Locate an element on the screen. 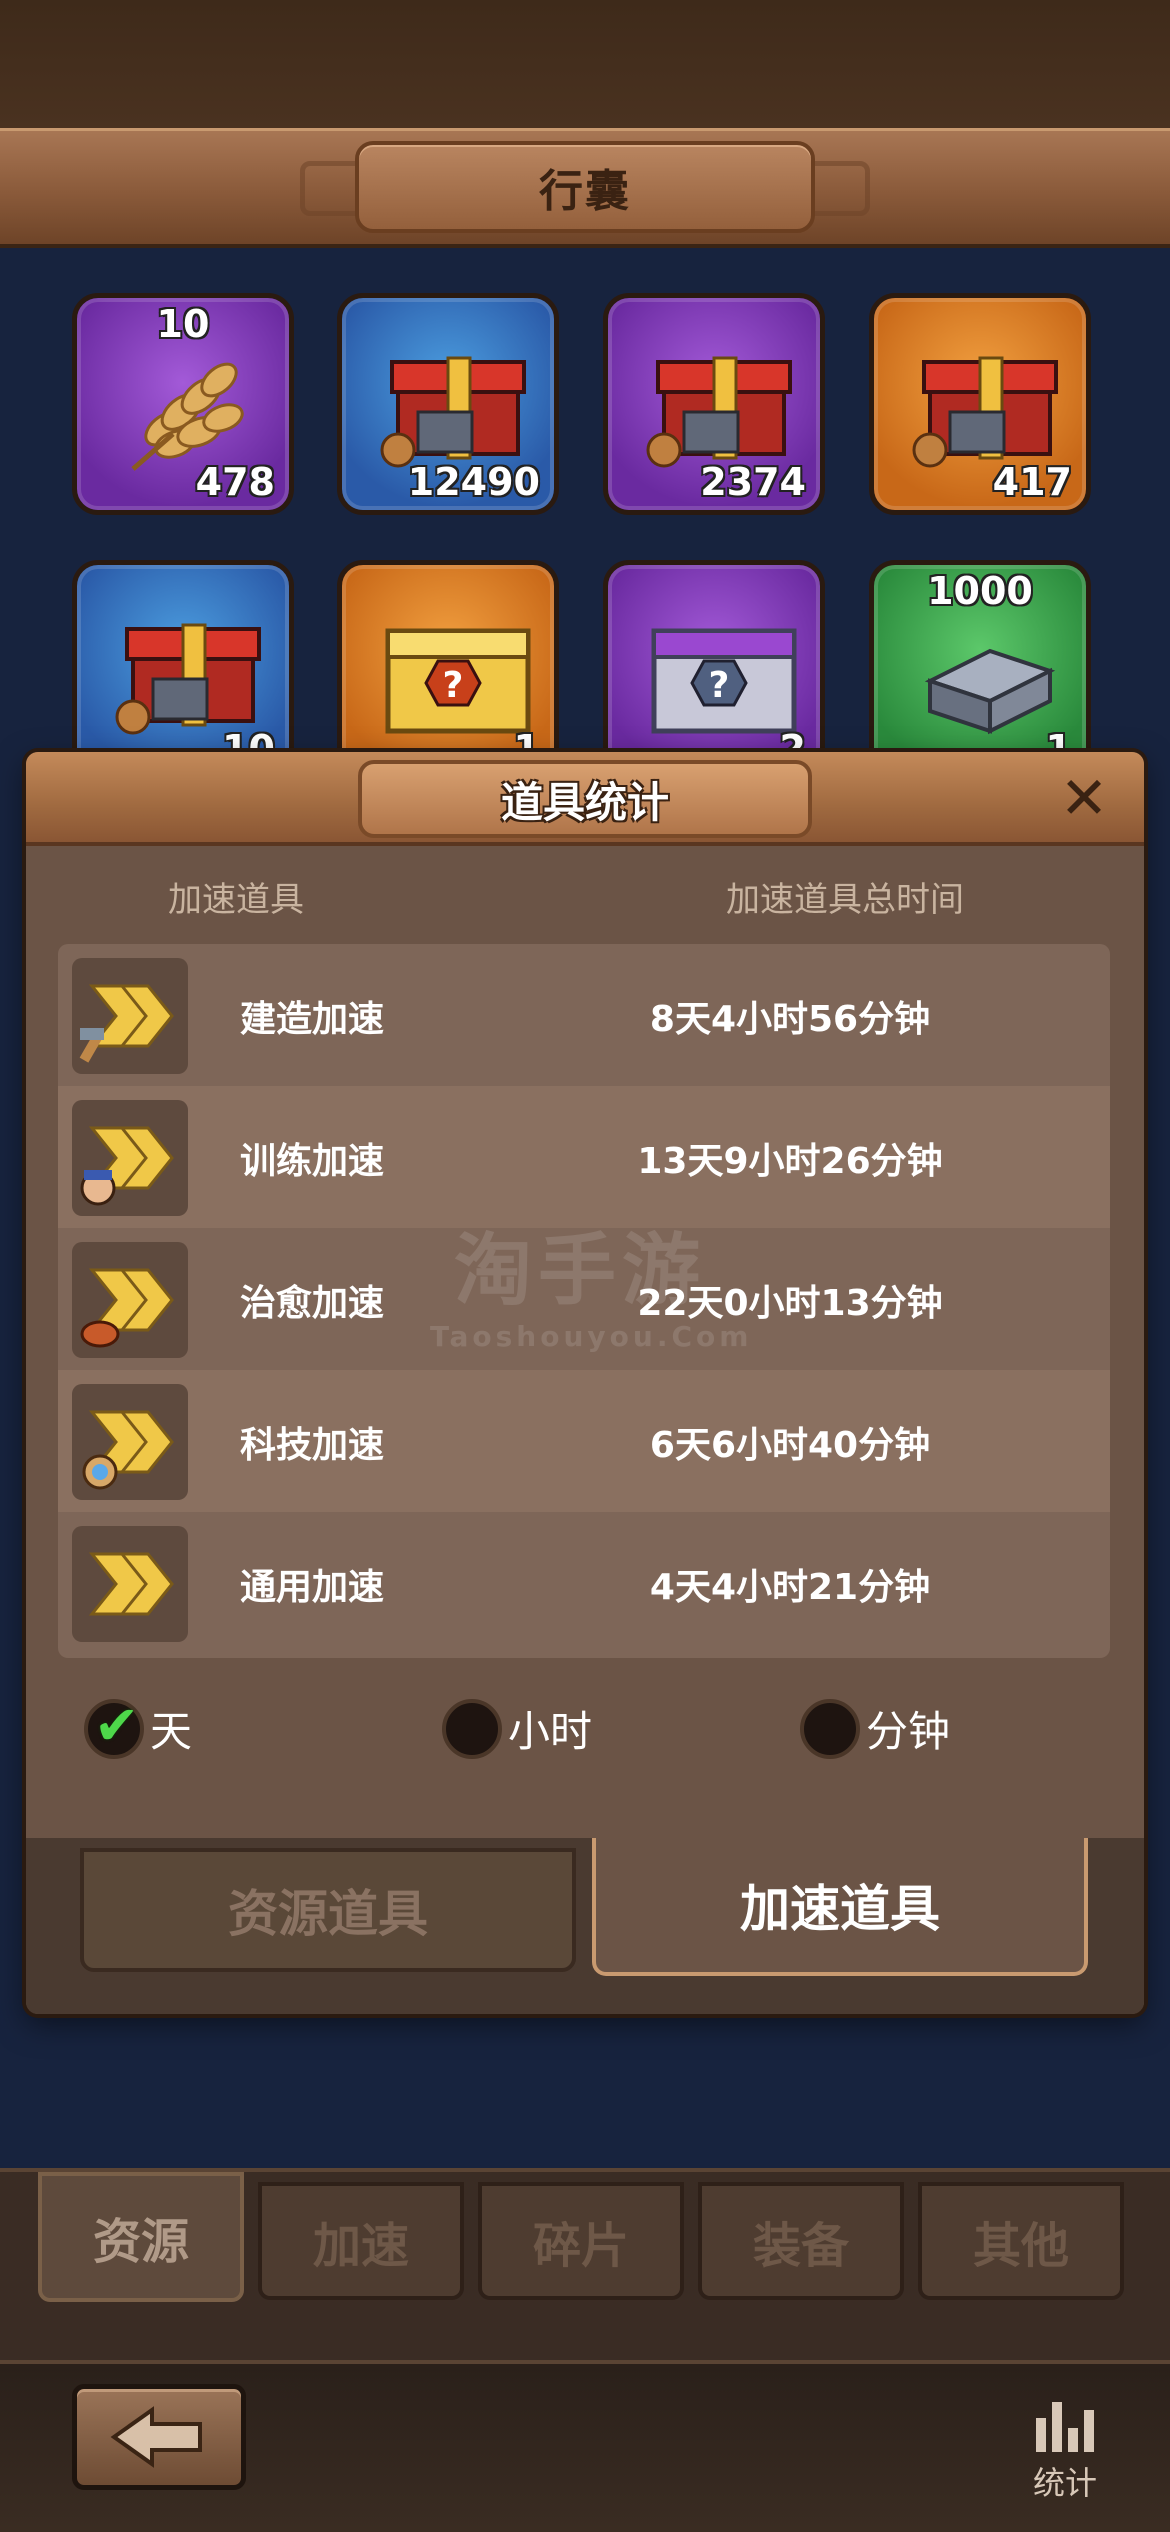 Image resolution: width=1170 pixels, height=2532 pixels. tab-speedups: 加速 is located at coordinates (361, 2241).